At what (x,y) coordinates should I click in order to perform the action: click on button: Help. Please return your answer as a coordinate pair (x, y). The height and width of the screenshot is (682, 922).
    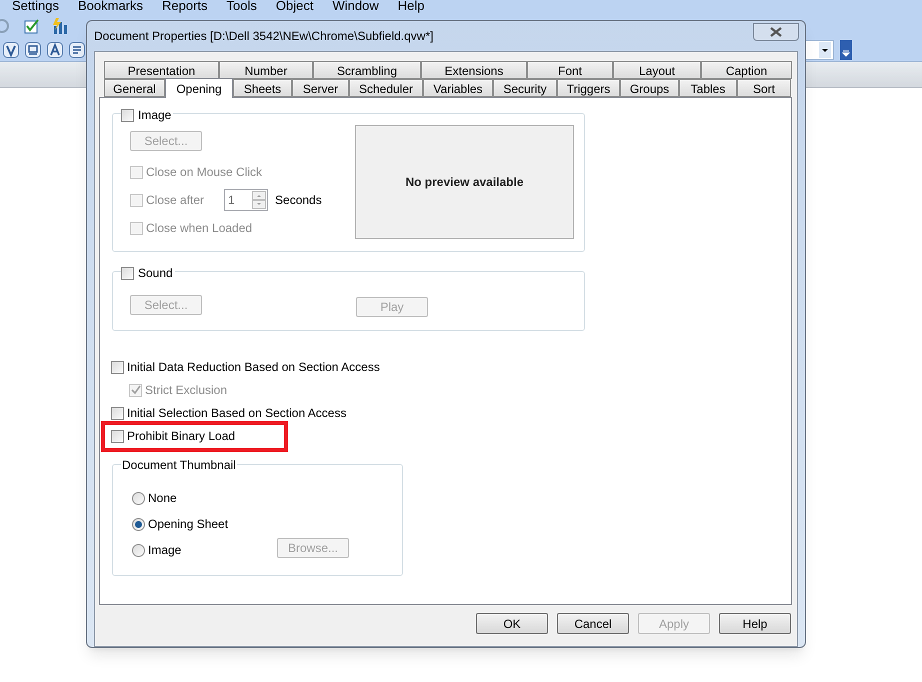
    Looking at the image, I should click on (755, 623).